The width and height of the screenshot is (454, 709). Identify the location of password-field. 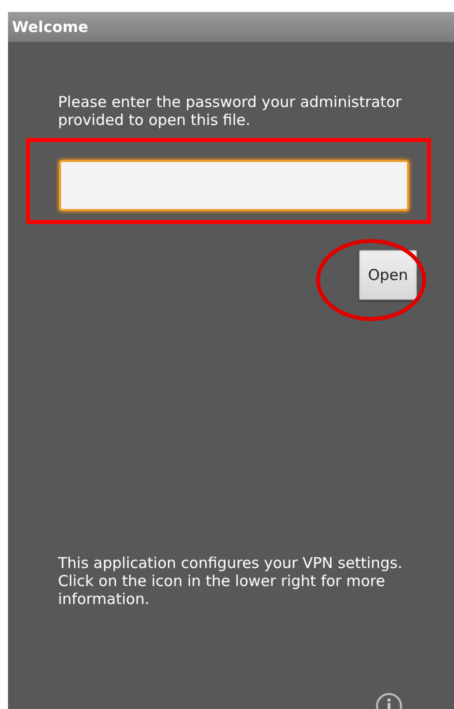
(234, 185).